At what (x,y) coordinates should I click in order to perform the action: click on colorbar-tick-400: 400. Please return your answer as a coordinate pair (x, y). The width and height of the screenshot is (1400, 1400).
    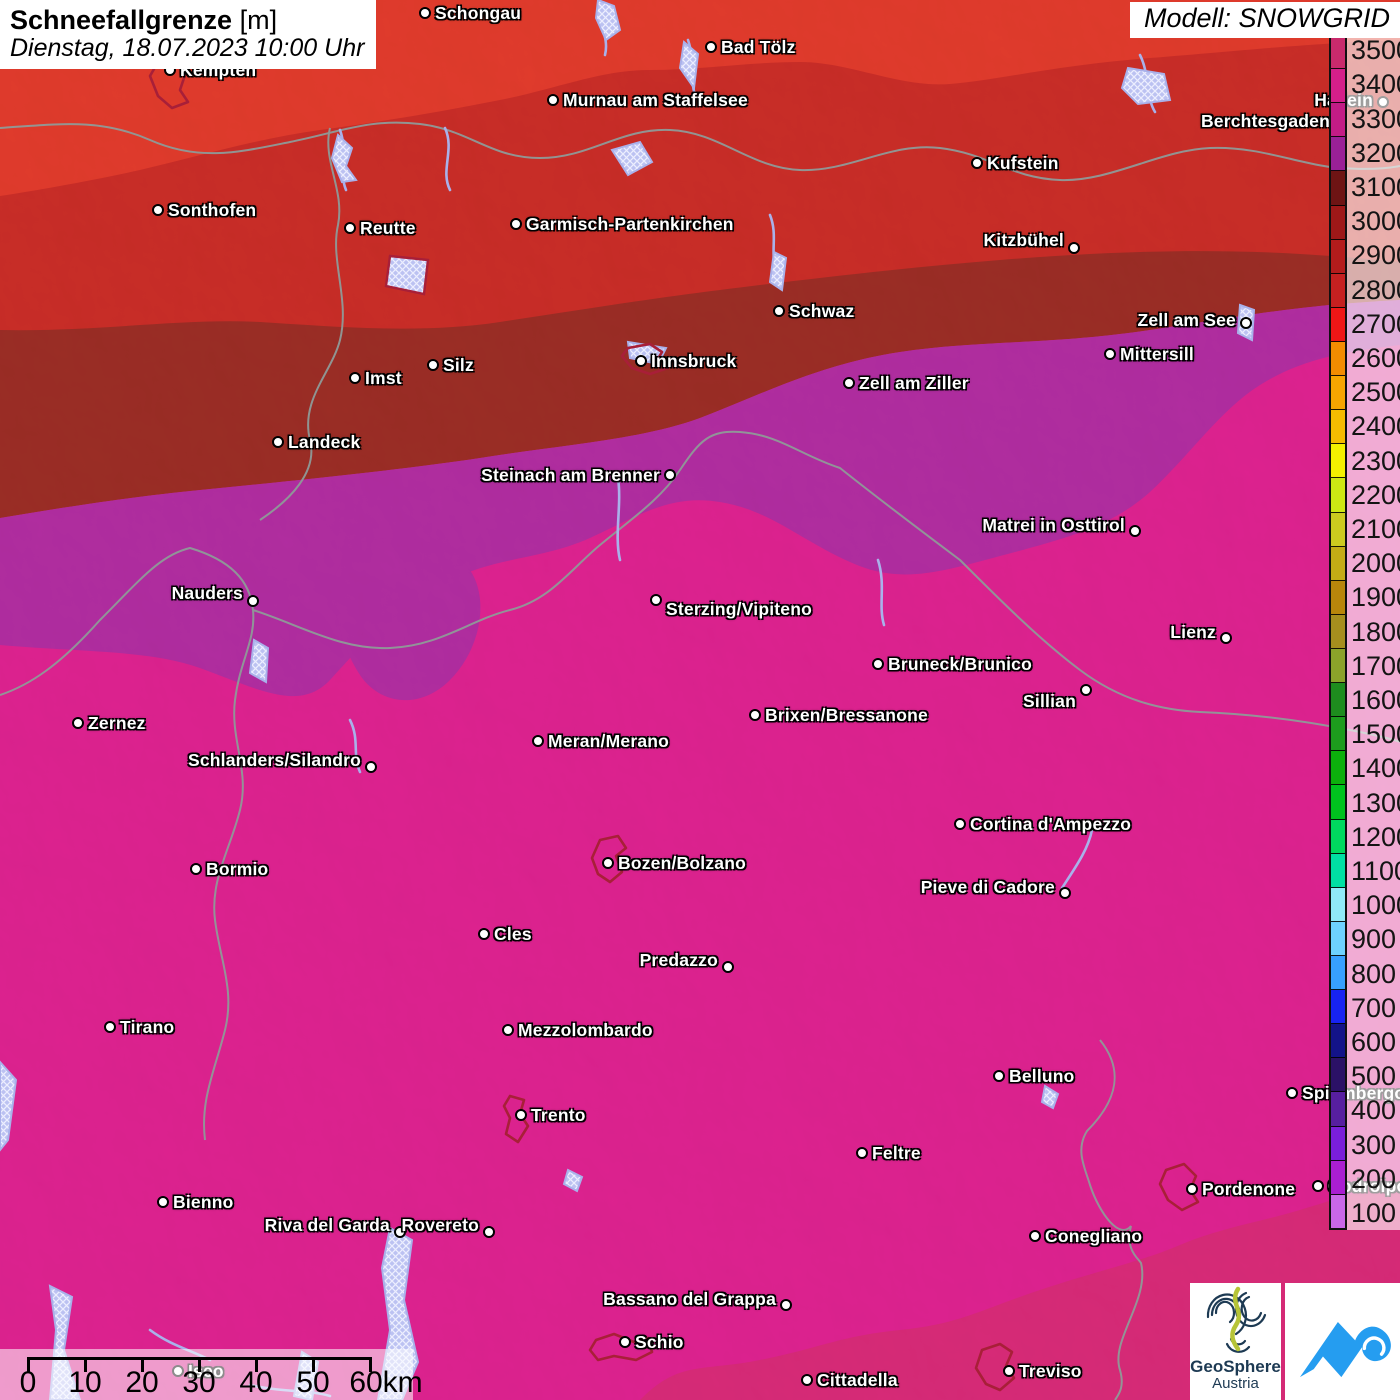
    Looking at the image, I should click on (1374, 1110).